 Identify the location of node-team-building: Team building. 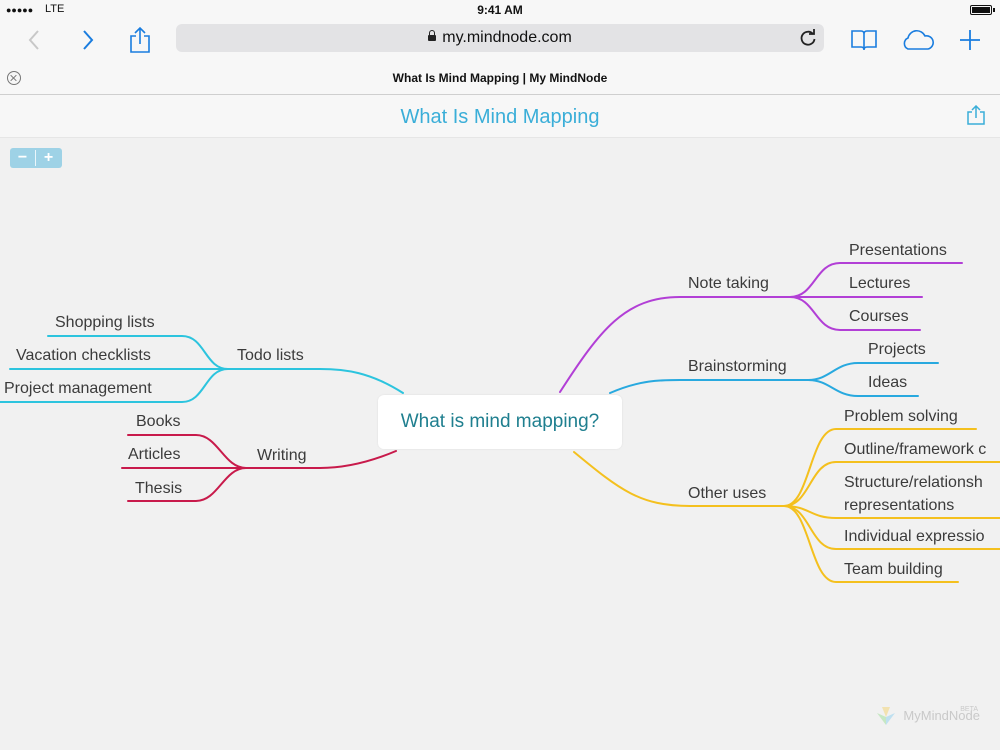
(893, 570).